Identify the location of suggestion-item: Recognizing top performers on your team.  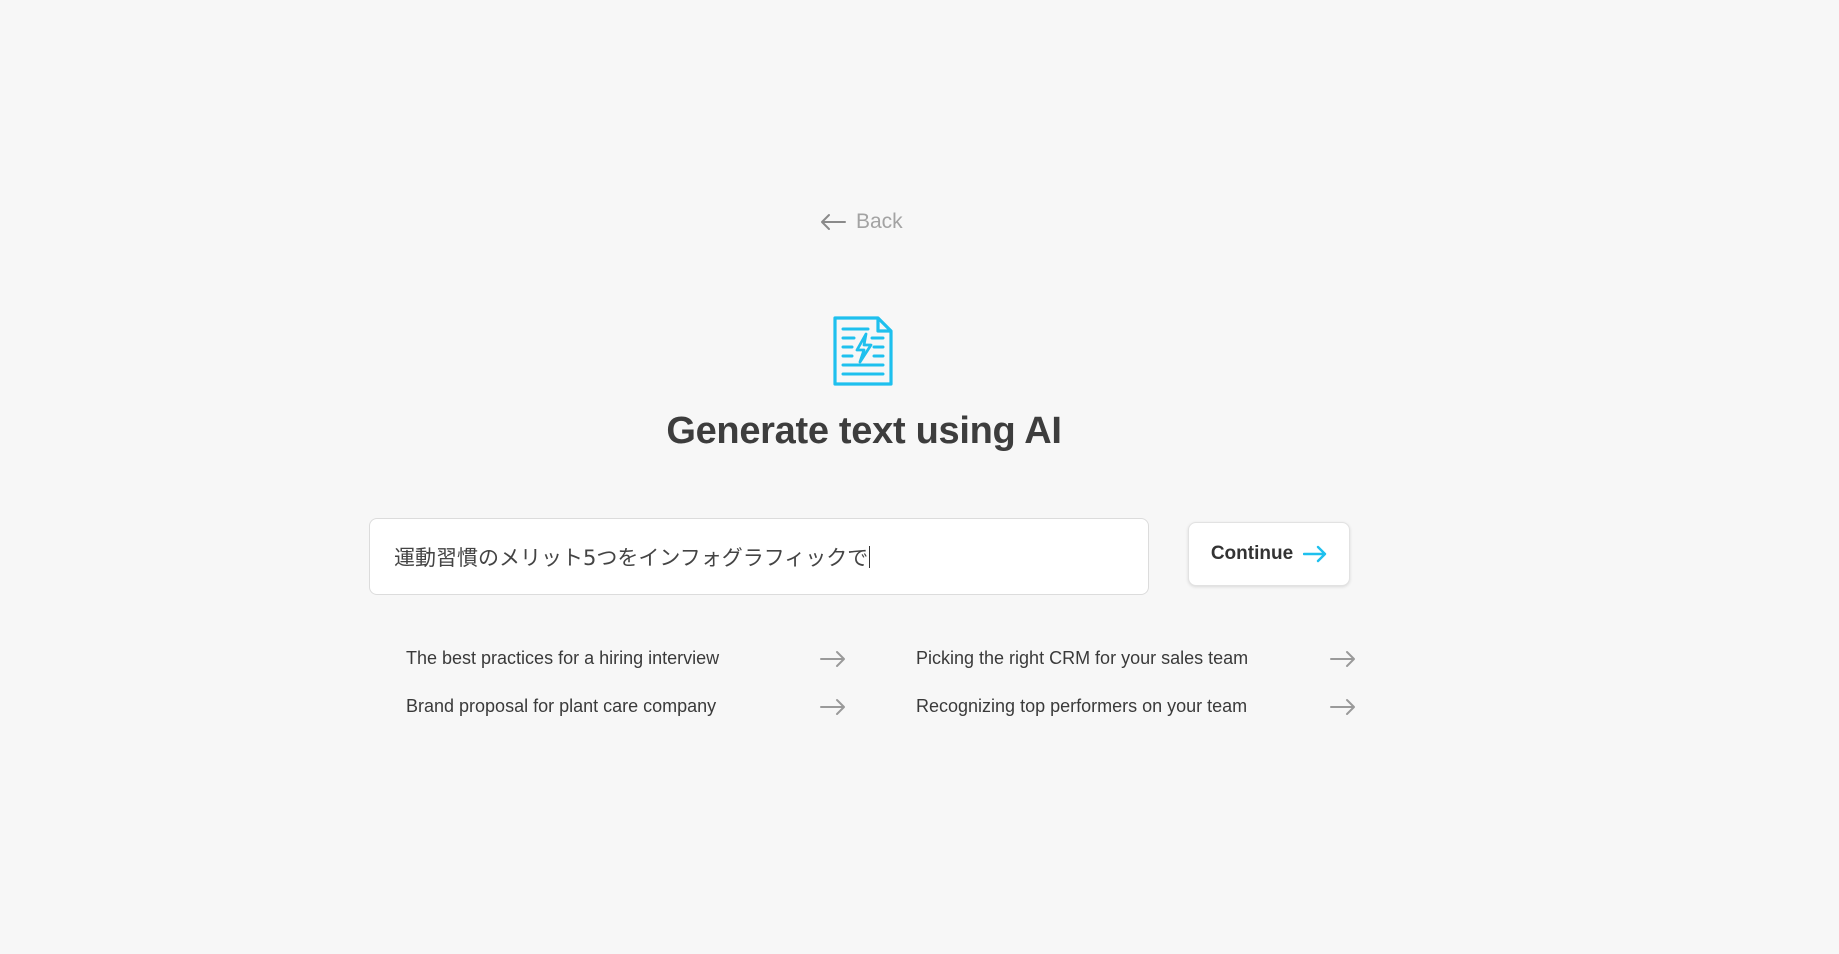
(1136, 706).